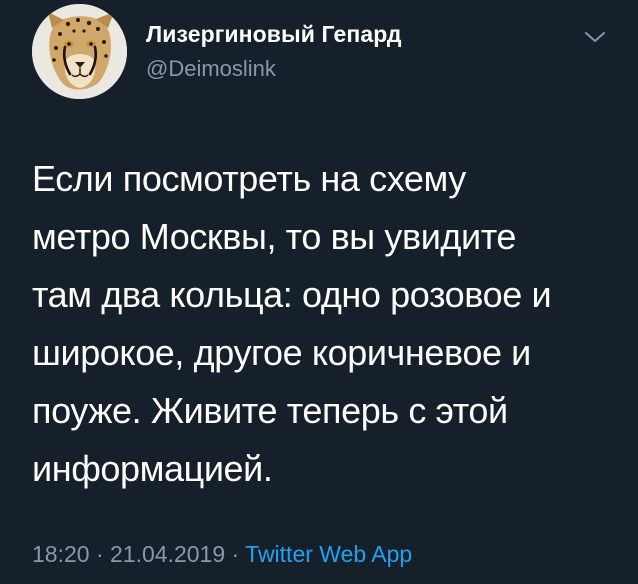 Image resolution: width=638 pixels, height=584 pixels. I want to click on chevron-down-icon, so click(595, 37).